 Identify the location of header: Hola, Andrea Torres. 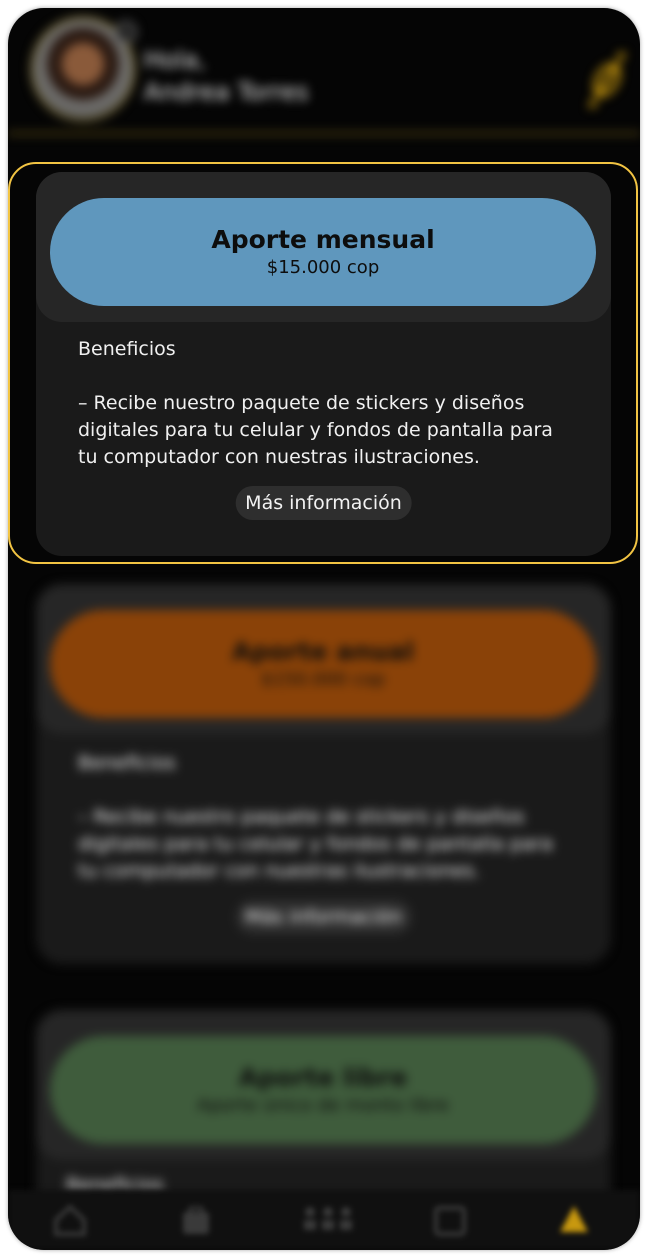
(324, 72).